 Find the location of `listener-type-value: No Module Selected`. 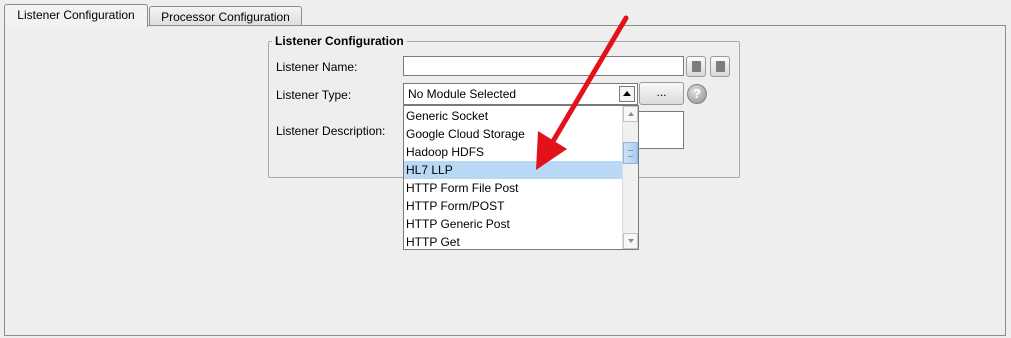

listener-type-value: No Module Selected is located at coordinates (462, 94).